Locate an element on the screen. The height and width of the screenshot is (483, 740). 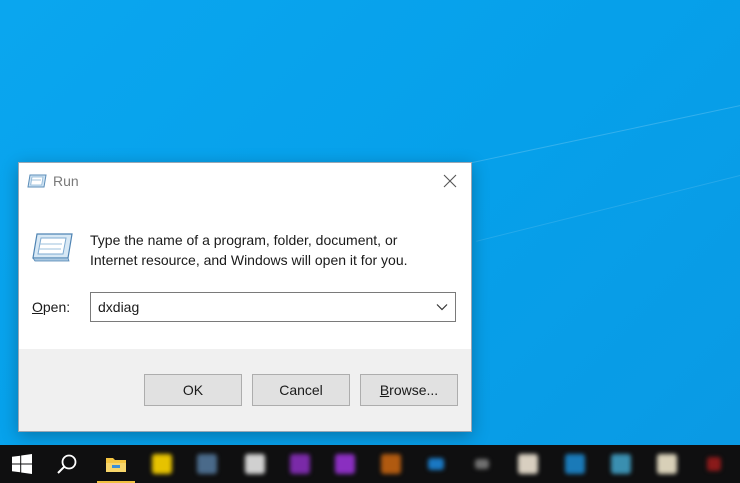
open-label-text: pen: is located at coordinates (56, 307).